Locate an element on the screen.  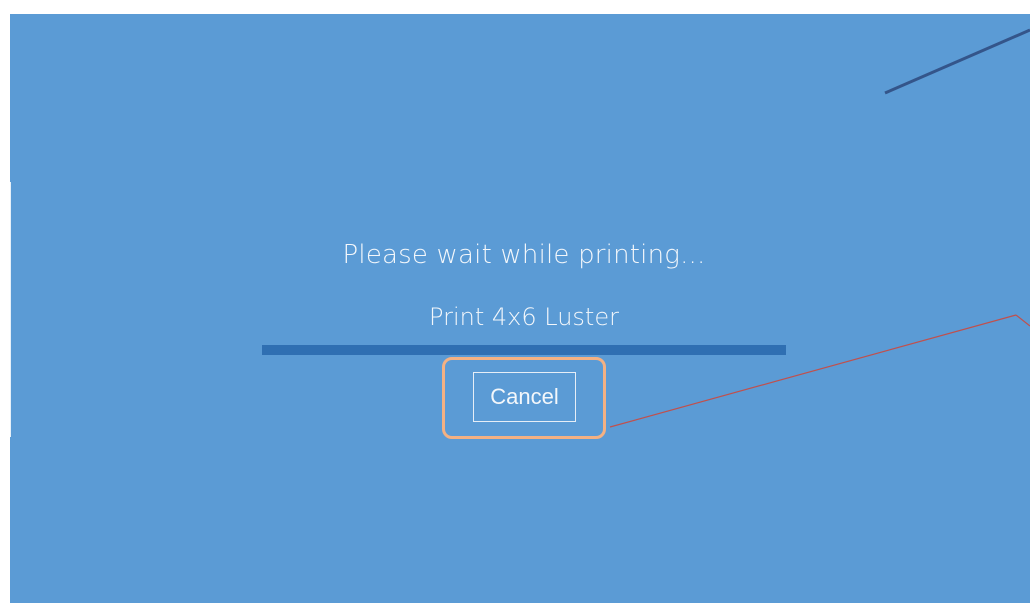
print-progress-bar is located at coordinates (524, 350).